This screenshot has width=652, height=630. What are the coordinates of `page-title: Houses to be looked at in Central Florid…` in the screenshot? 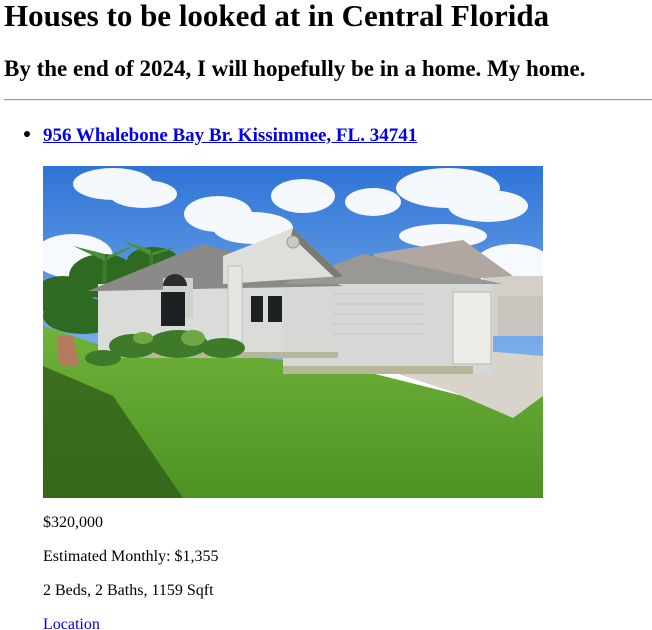 It's located at (277, 16).